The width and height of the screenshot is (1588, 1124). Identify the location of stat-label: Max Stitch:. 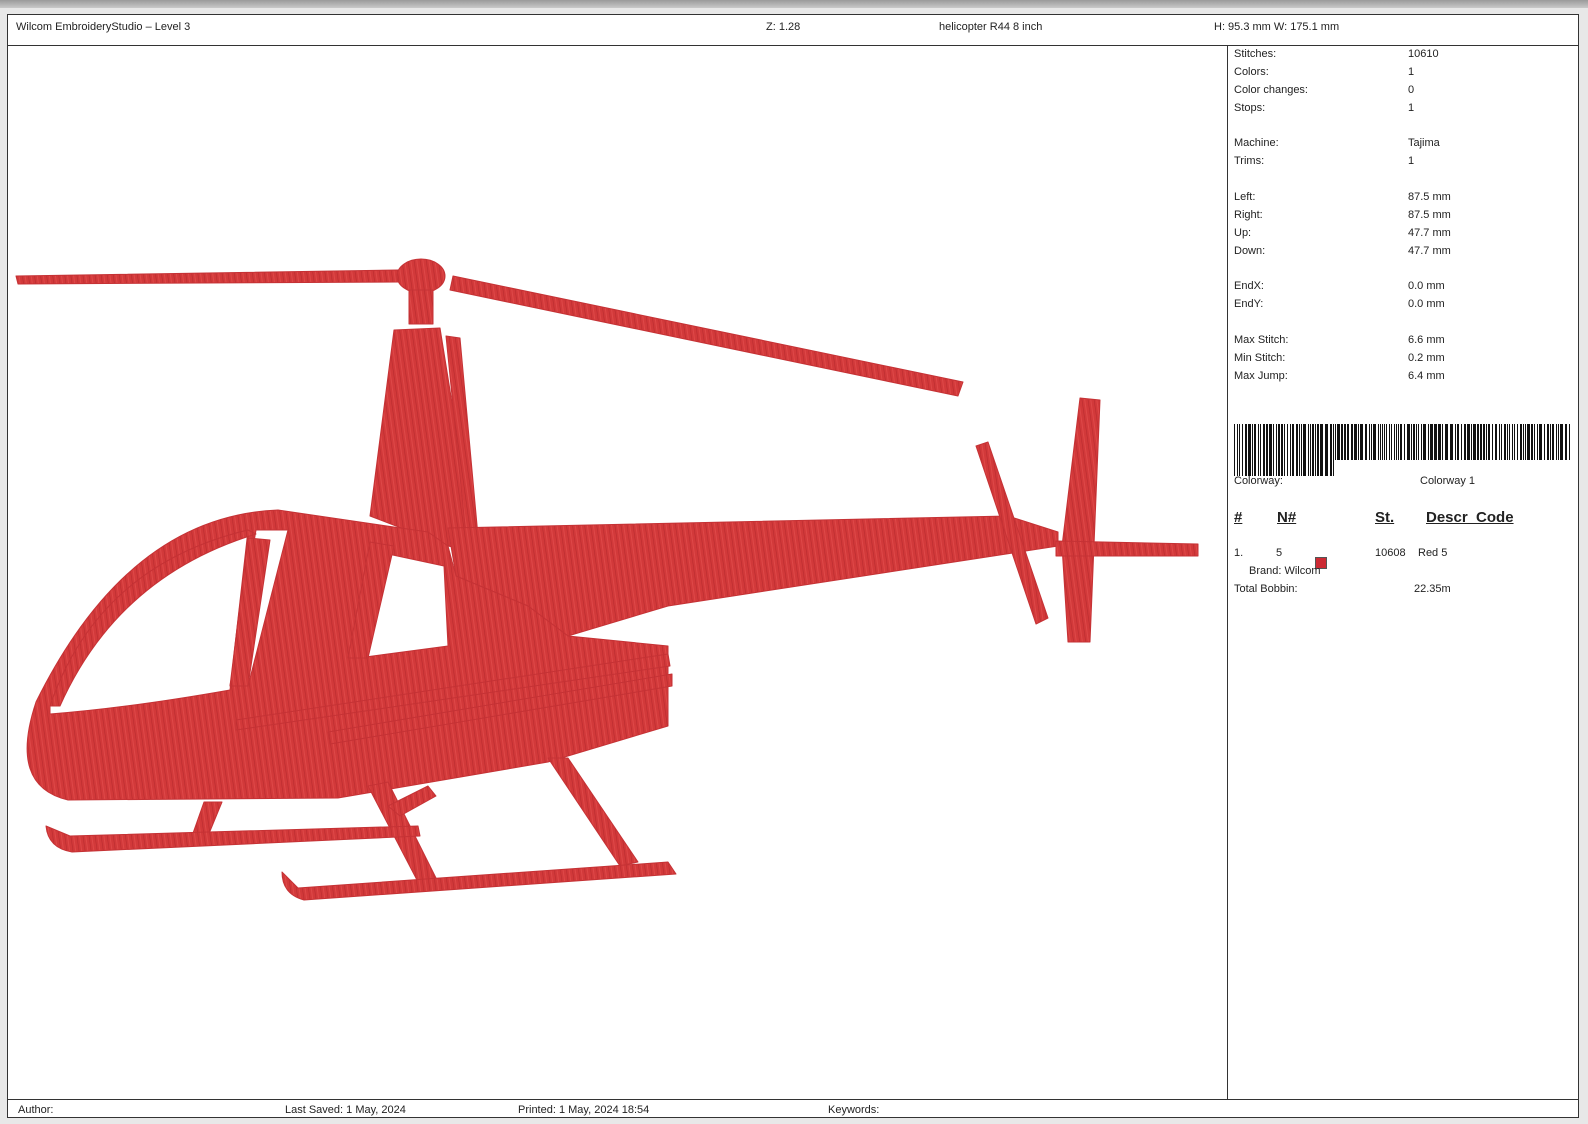
(1261, 340).